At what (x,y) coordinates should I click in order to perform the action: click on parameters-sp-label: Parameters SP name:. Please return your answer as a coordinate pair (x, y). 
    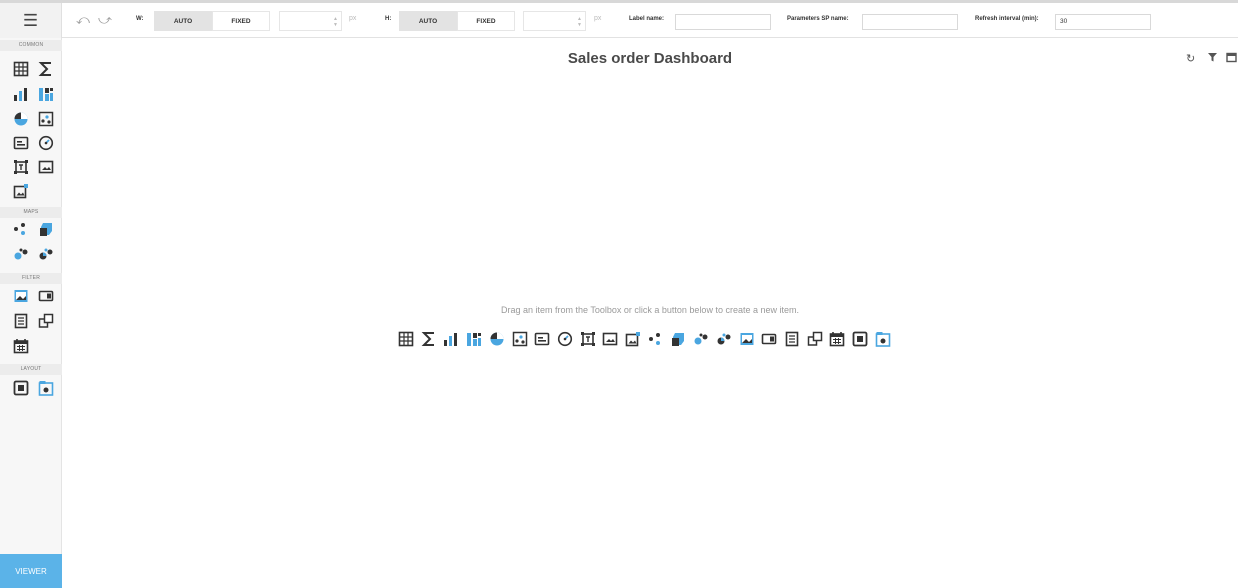
    Looking at the image, I should click on (818, 19).